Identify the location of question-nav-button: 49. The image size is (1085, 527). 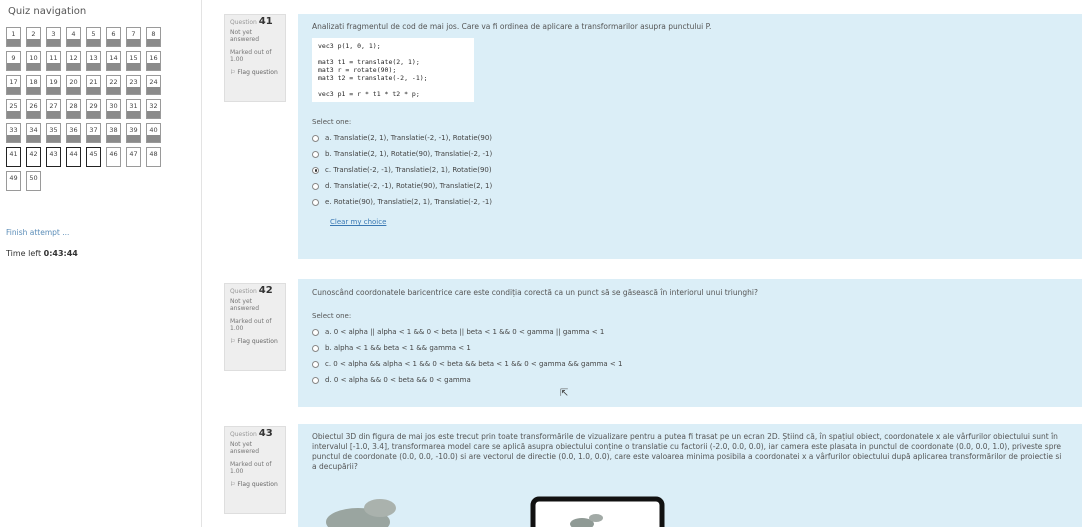
(13, 181).